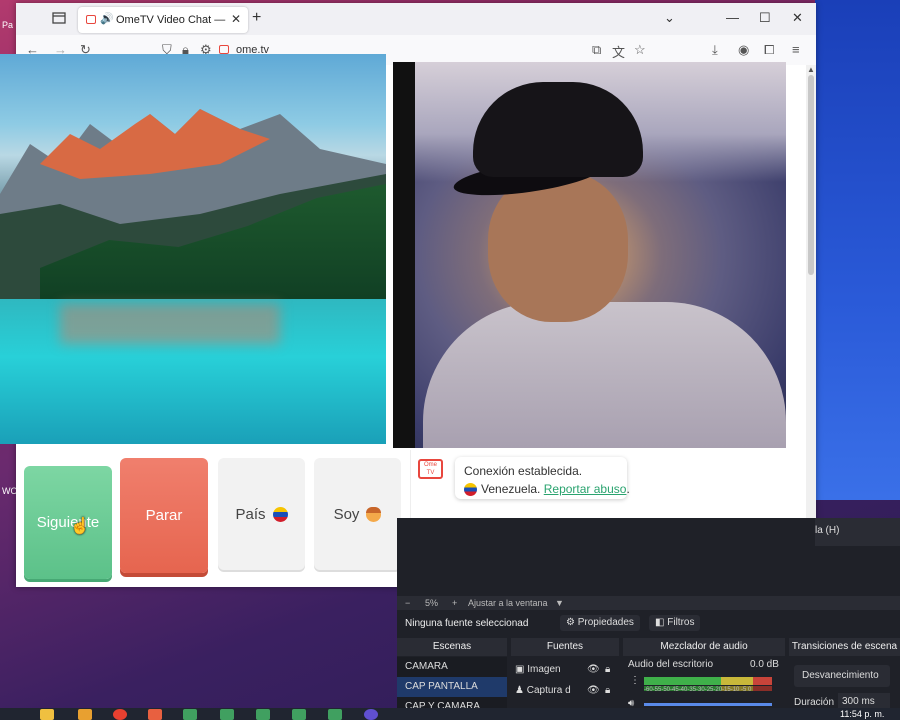 This screenshot has height=720, width=900. What do you see at coordinates (570, 691) in the screenshot?
I see `source-item: ♟ Captura d 👁︎ 🔒︎` at bounding box center [570, 691].